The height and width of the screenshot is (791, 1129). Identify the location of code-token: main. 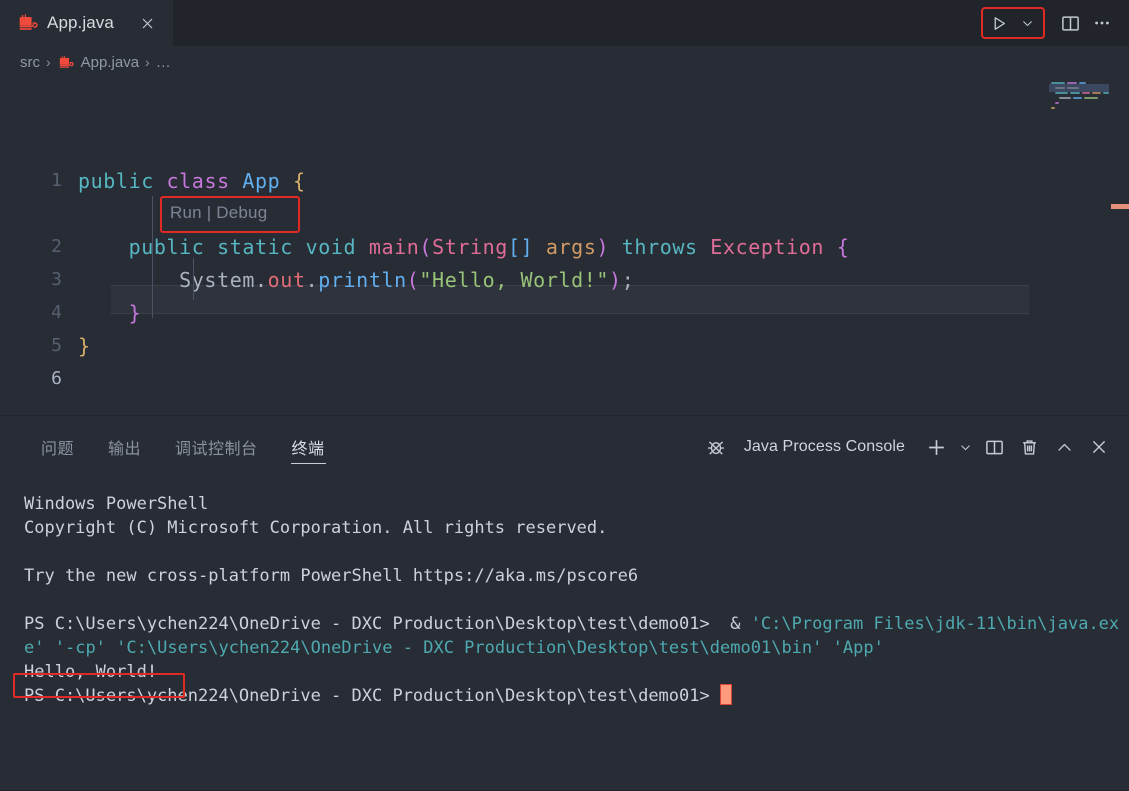
(394, 246).